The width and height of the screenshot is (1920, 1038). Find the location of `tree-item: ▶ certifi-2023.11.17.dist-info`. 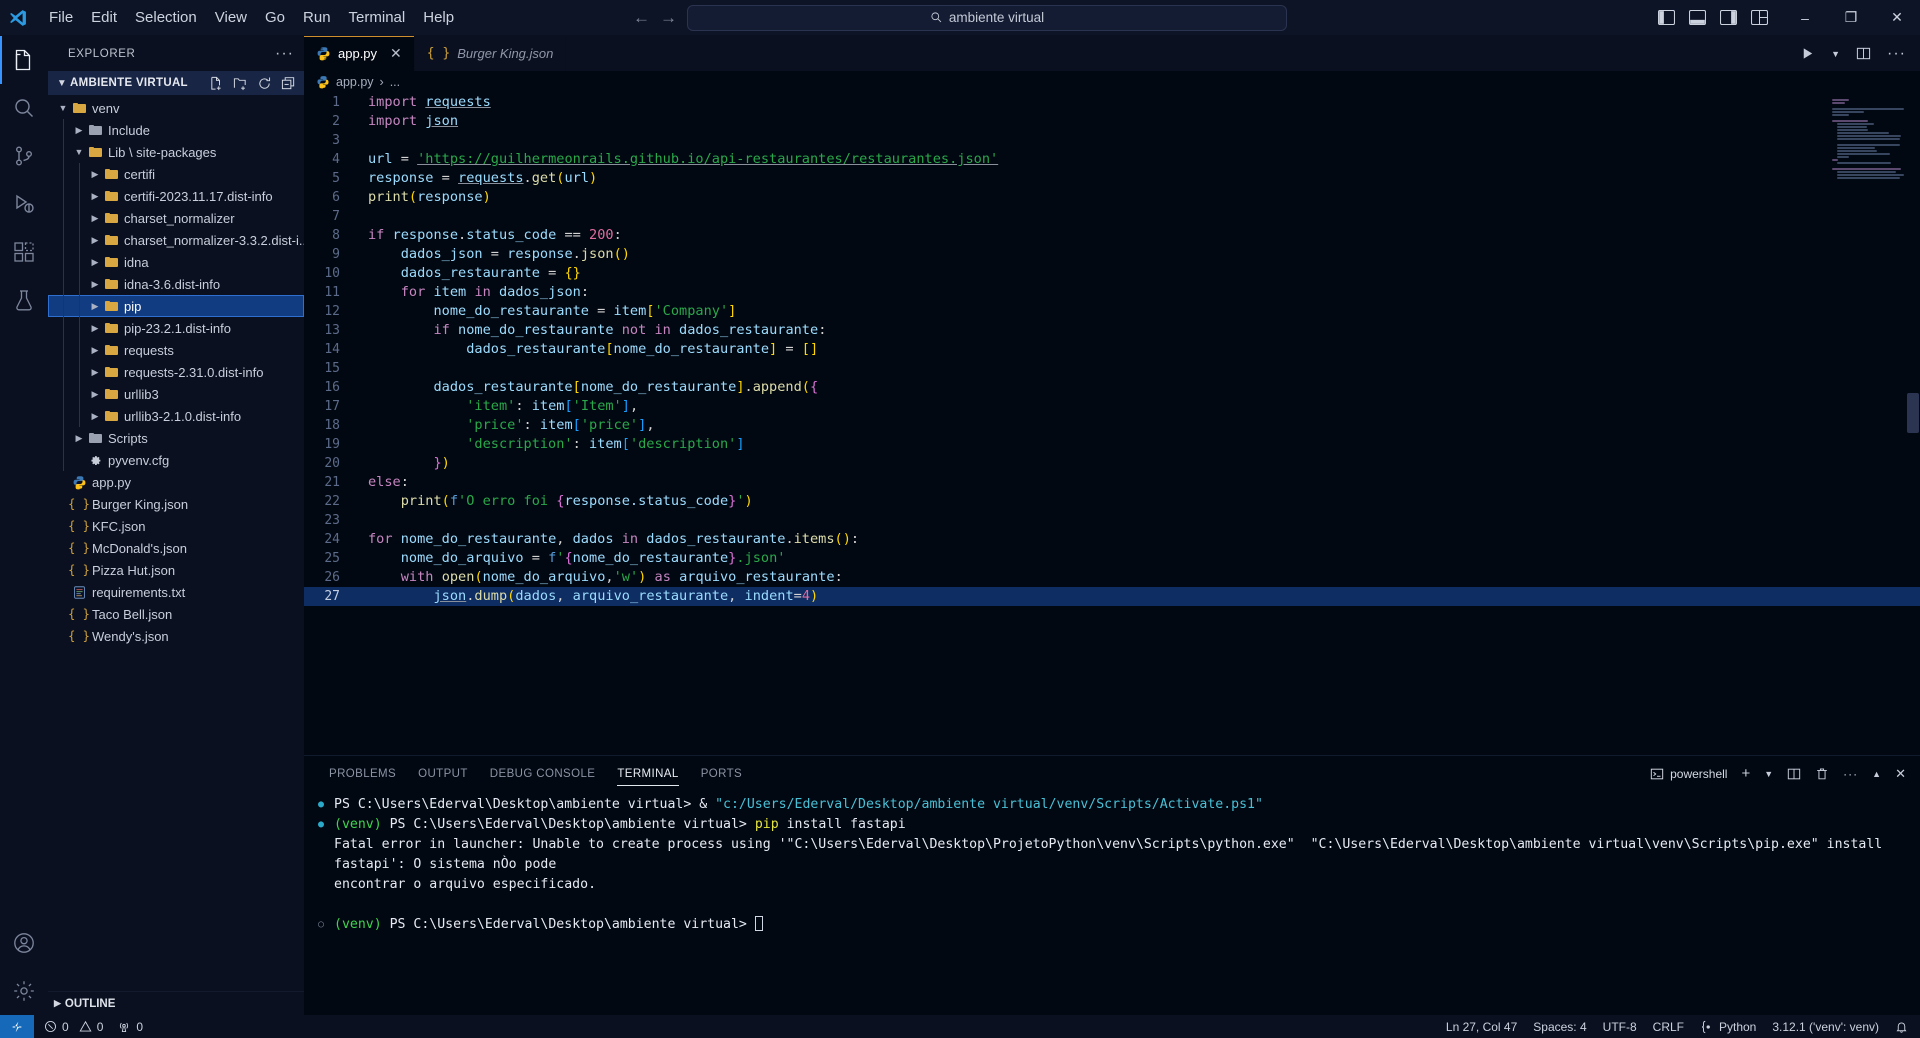

tree-item: ▶ certifi-2023.11.17.dist-info is located at coordinates (176, 196).